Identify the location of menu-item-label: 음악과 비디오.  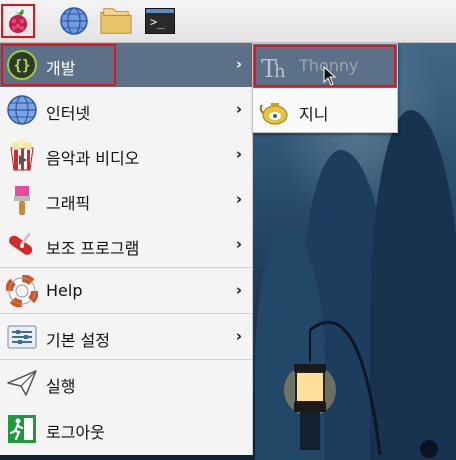
(93, 158).